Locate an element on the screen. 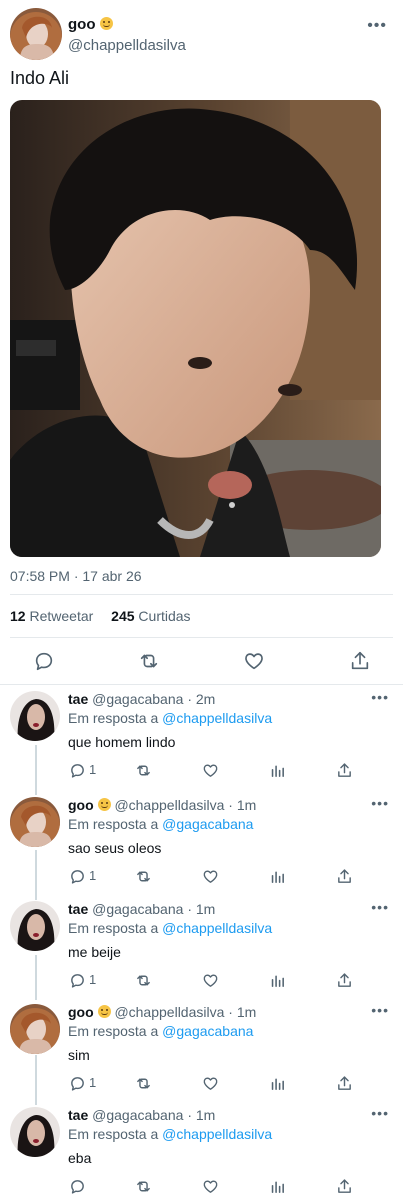  likes-label: Curtidas is located at coordinates (164, 616).